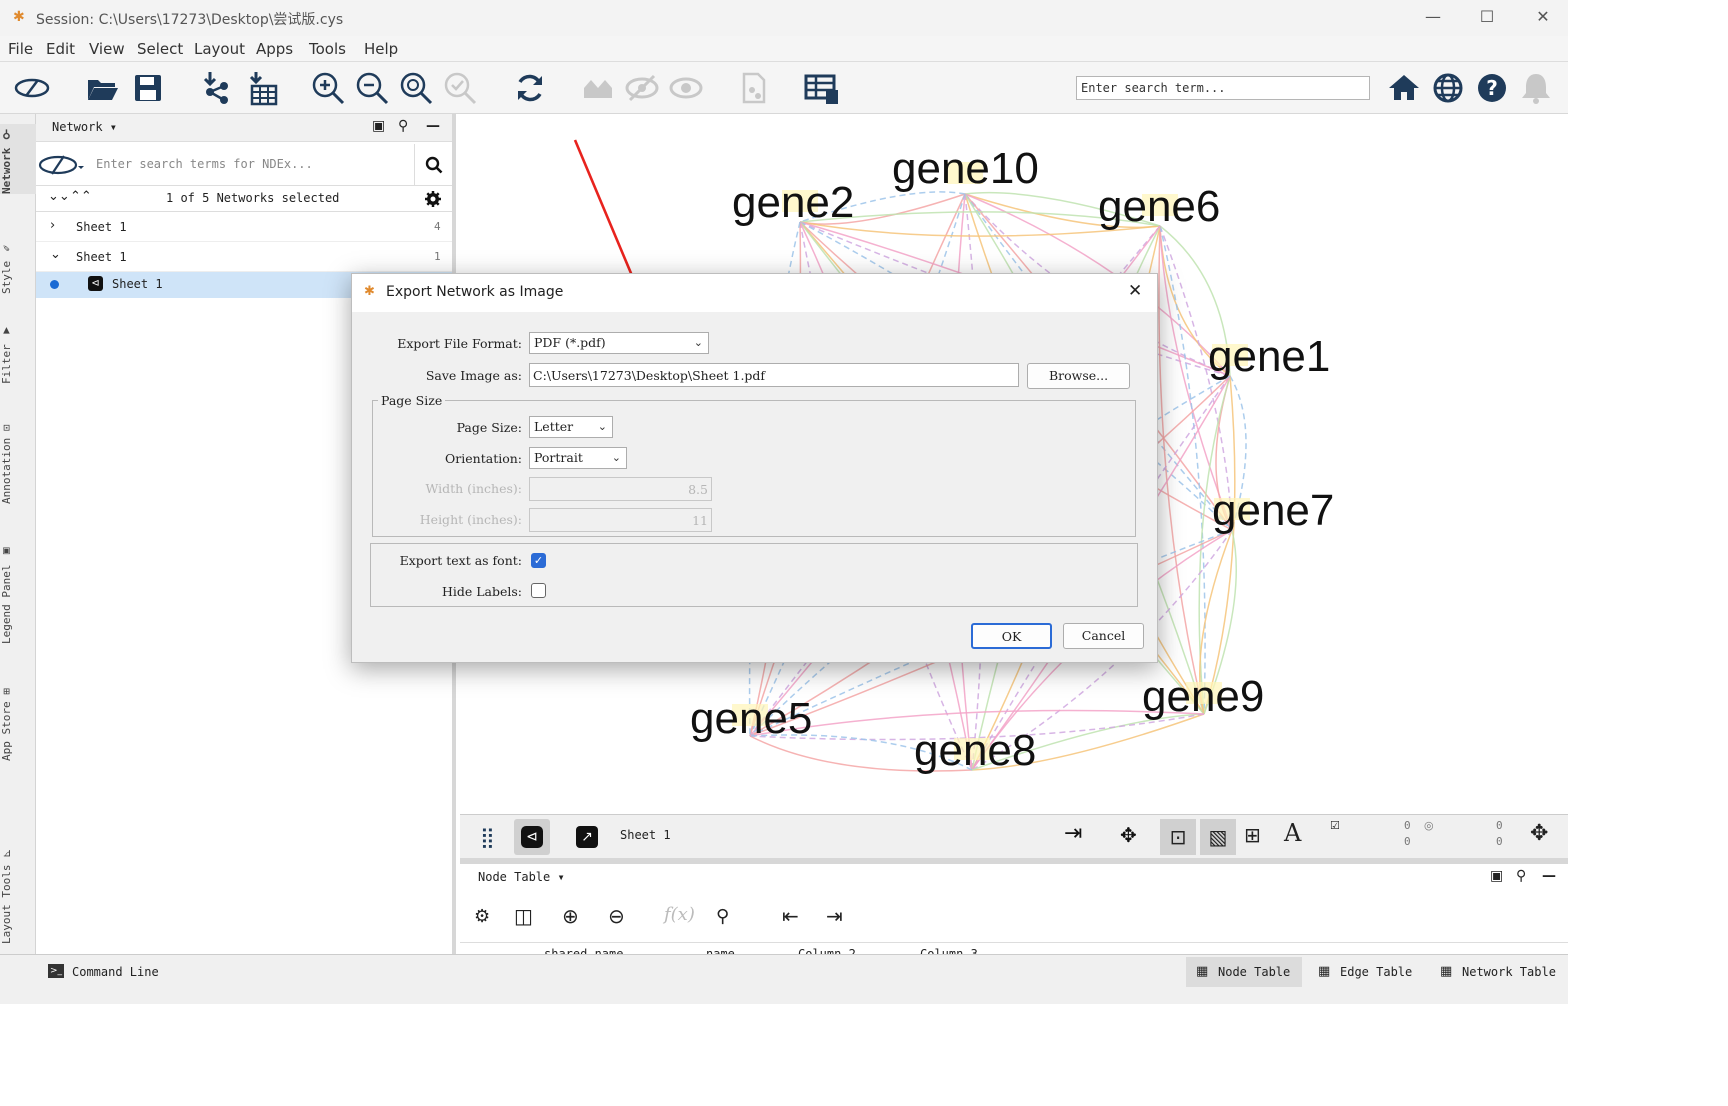  What do you see at coordinates (1178, 837) in the screenshot?
I see `select-nodes-icon: ⊡` at bounding box center [1178, 837].